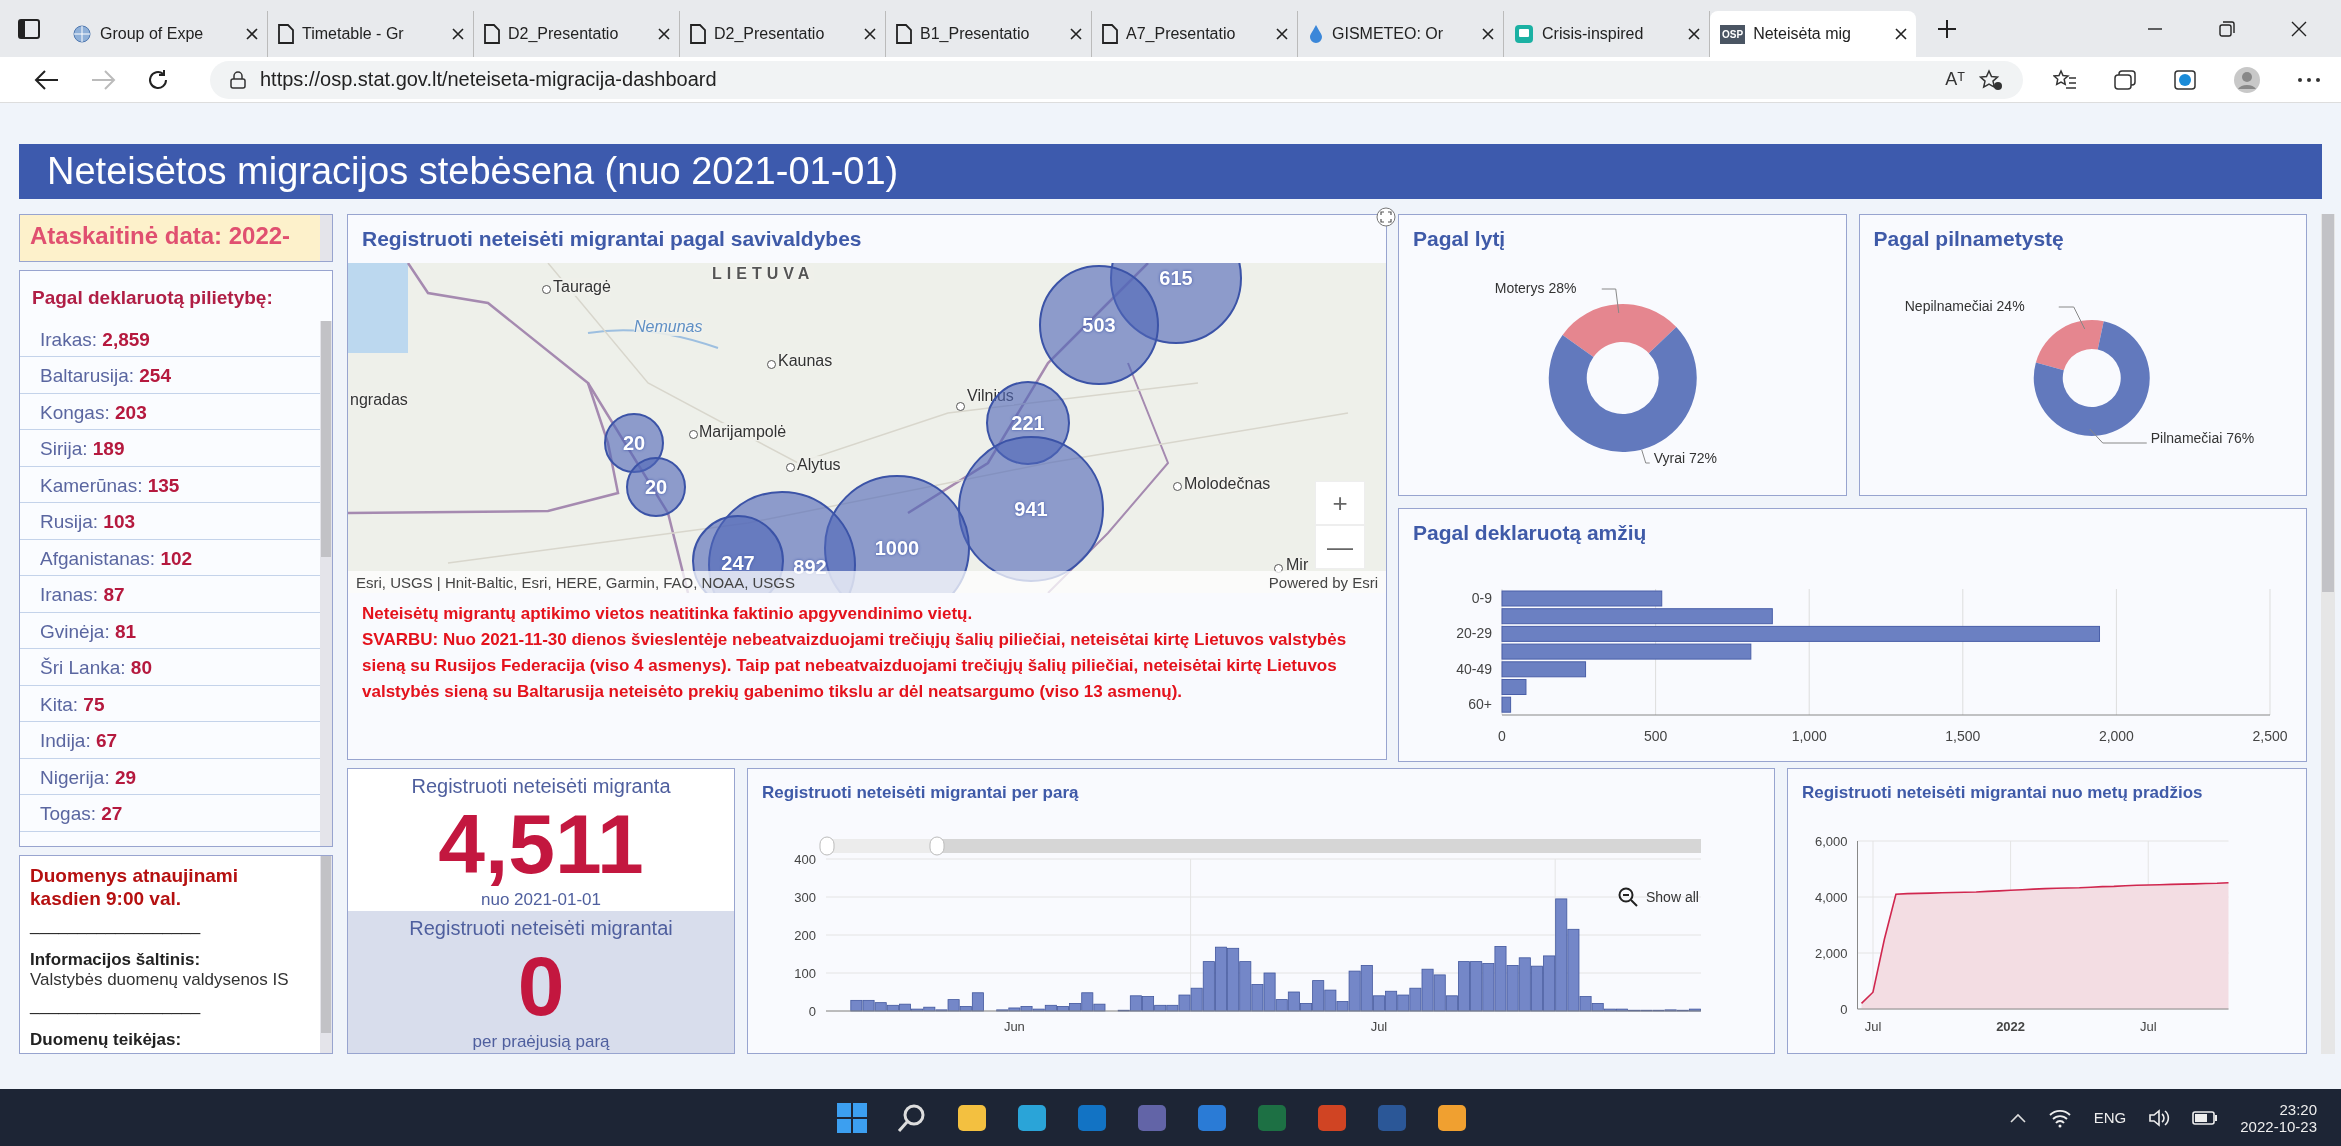  I want to click on place-label: ngradas, so click(379, 400).